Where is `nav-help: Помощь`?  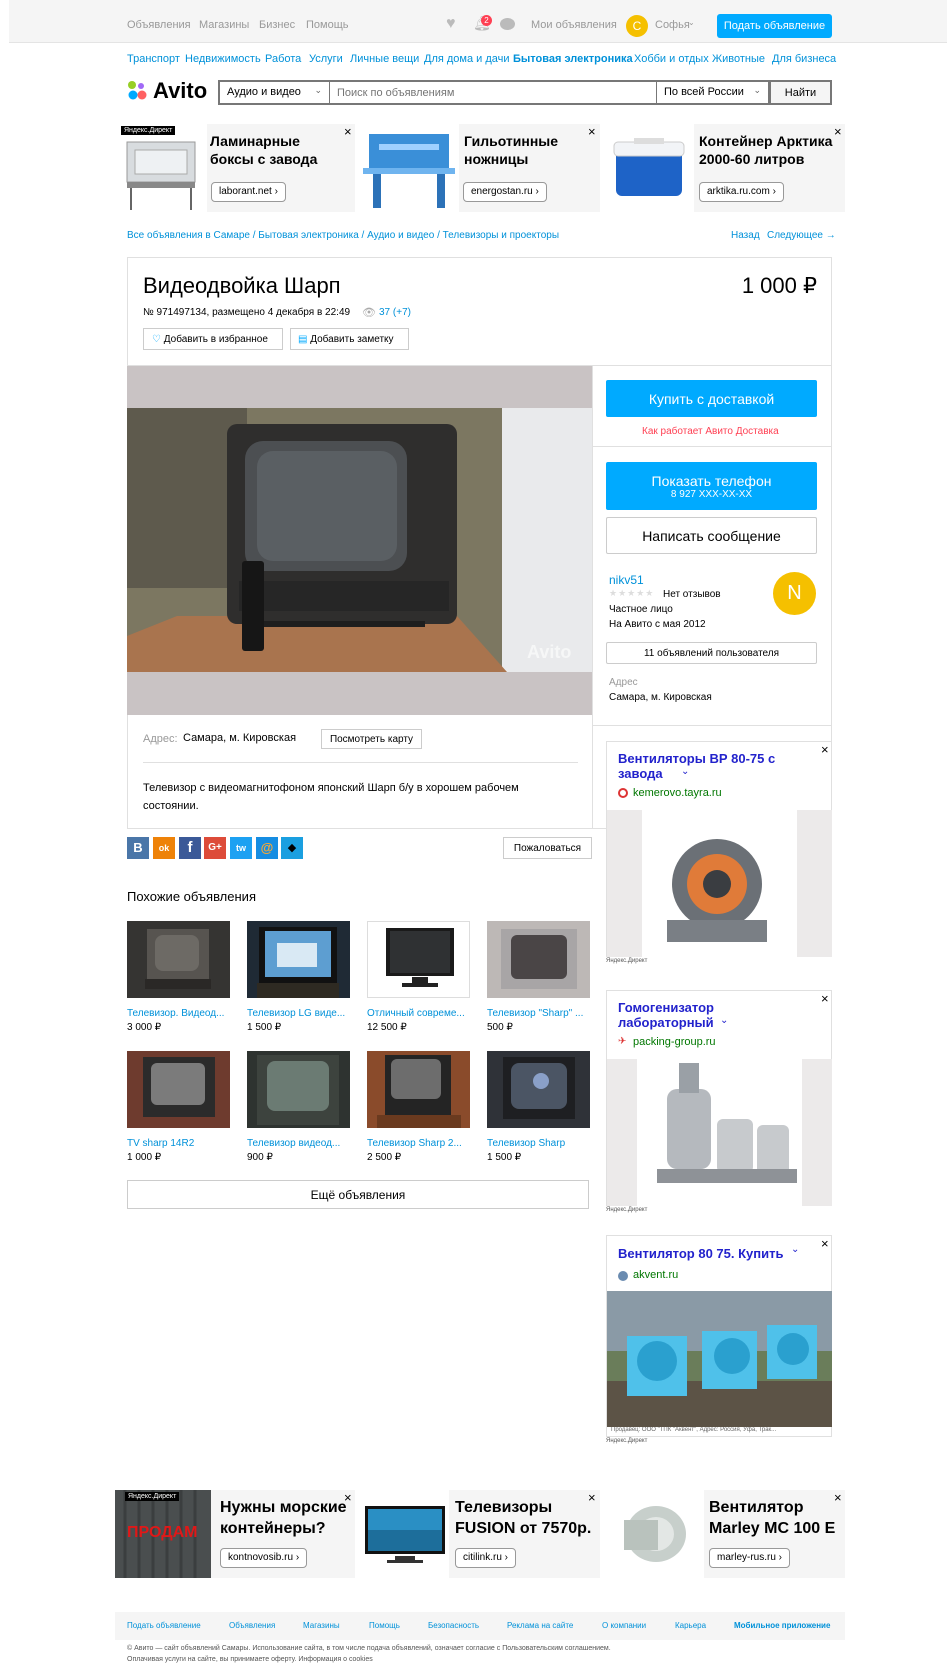 nav-help: Помощь is located at coordinates (327, 25).